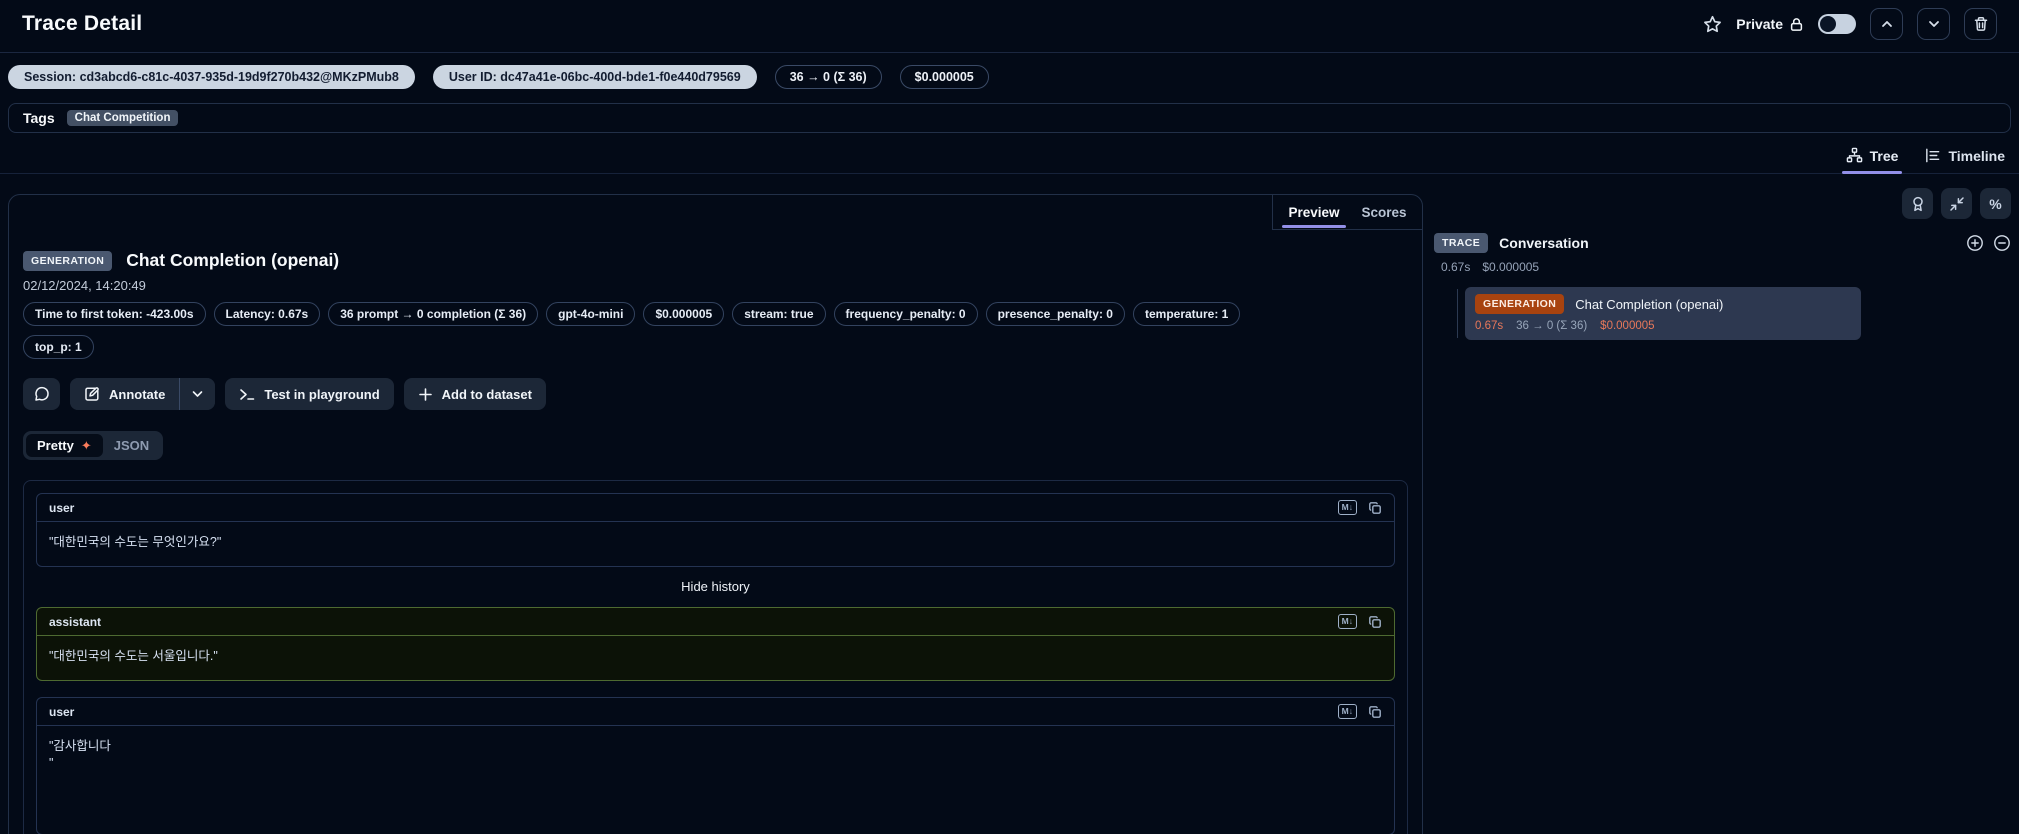 The height and width of the screenshot is (834, 2019). What do you see at coordinates (247, 394) in the screenshot?
I see `terminal-icon` at bounding box center [247, 394].